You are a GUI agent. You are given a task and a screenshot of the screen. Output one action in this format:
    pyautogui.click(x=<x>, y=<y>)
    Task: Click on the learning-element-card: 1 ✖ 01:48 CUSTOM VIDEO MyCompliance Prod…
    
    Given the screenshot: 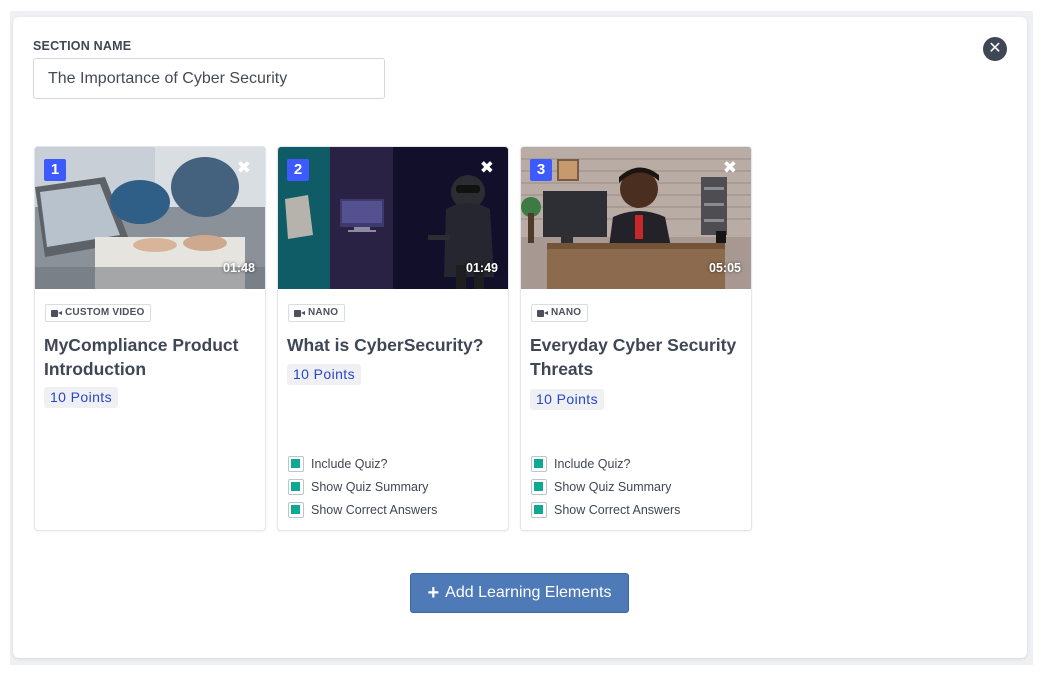 What is the action you would take?
    pyautogui.click(x=150, y=338)
    